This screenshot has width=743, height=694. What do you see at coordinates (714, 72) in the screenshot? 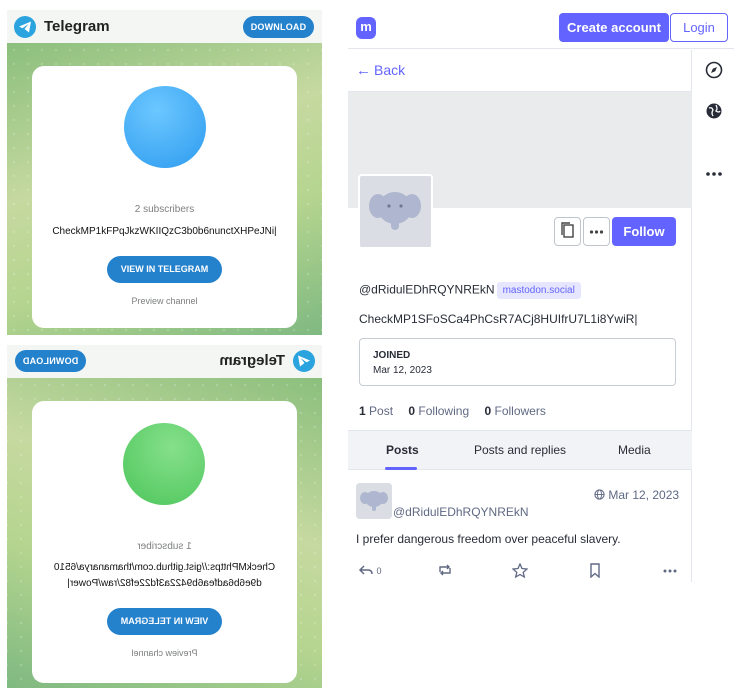
I see `explore-compass-icon` at bounding box center [714, 72].